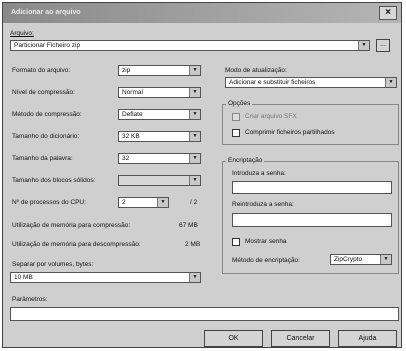  I want to click on encryption-method-value: ZipCrypto, so click(348, 259).